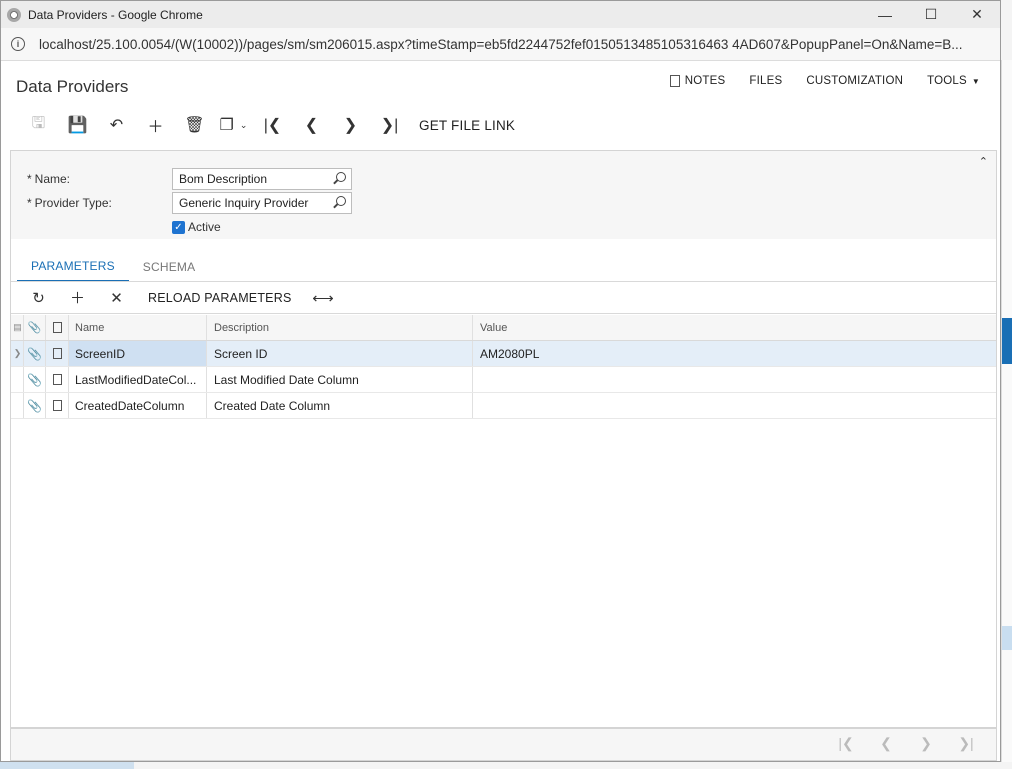  I want to click on chrome-icon, so click(14, 14).